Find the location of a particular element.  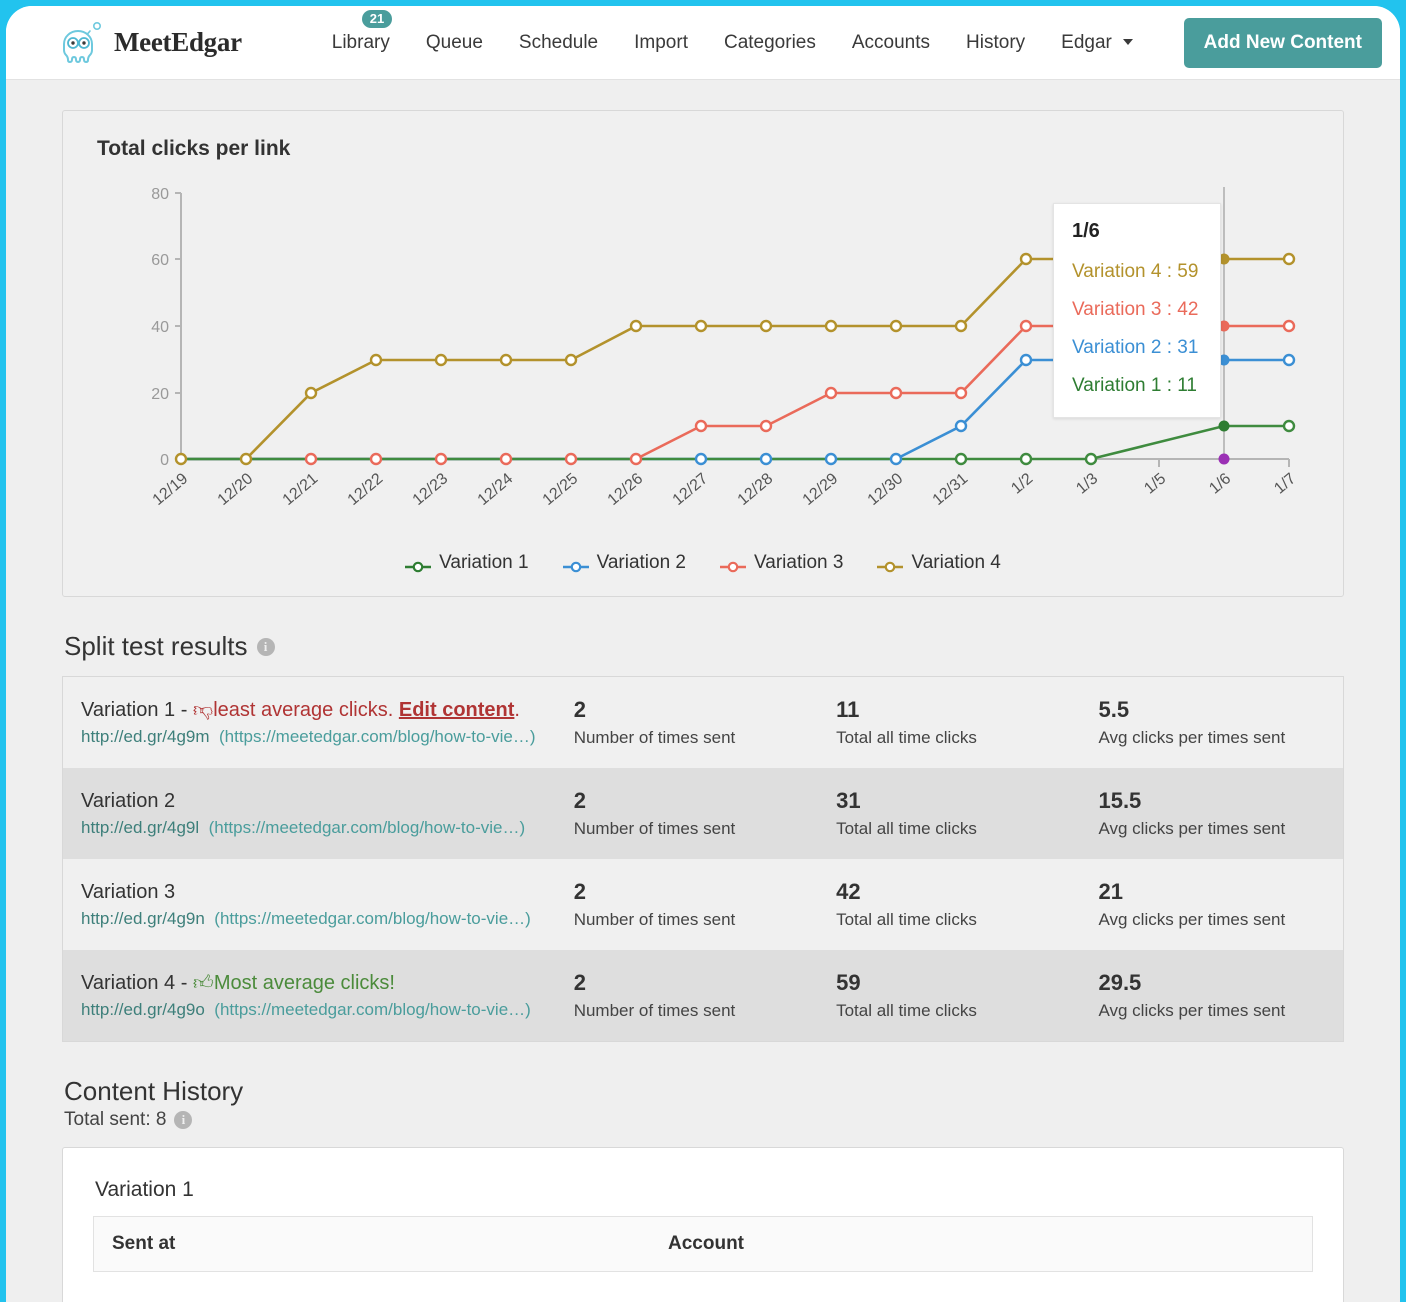

avg-clicks-stat: 5.5 Avg clicks per times sent is located at coordinates (1211, 722).